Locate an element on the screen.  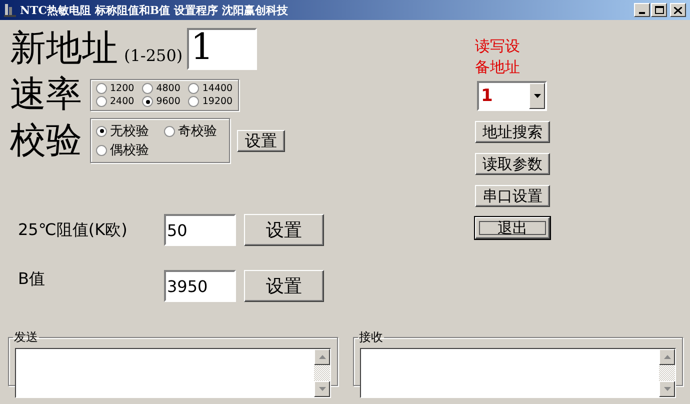
caret-icon is located at coordinates (537, 96).